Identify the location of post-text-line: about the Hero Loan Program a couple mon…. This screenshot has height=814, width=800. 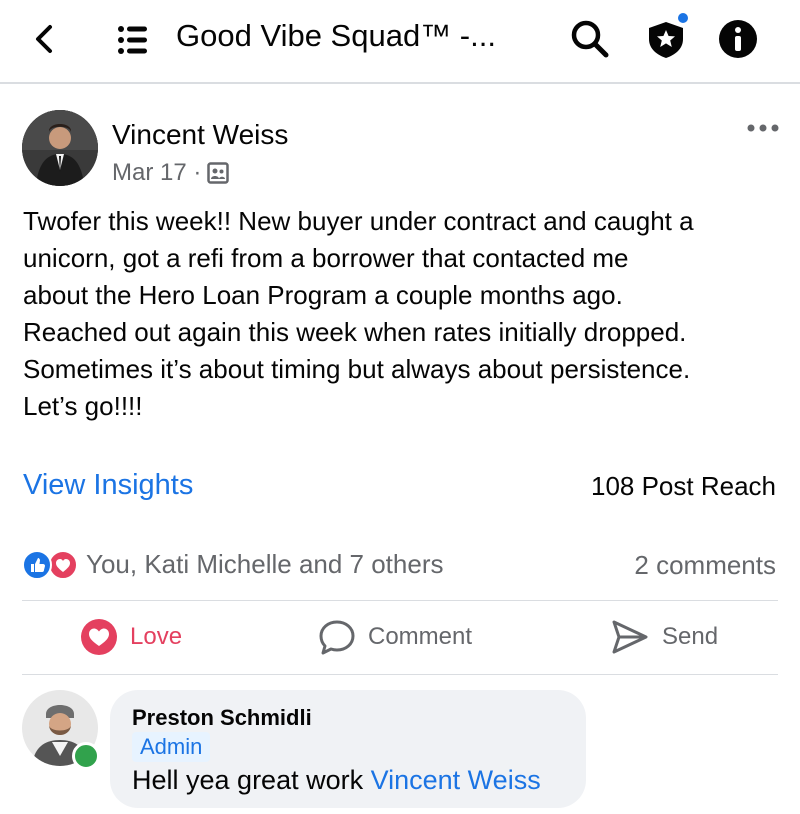
(323, 295).